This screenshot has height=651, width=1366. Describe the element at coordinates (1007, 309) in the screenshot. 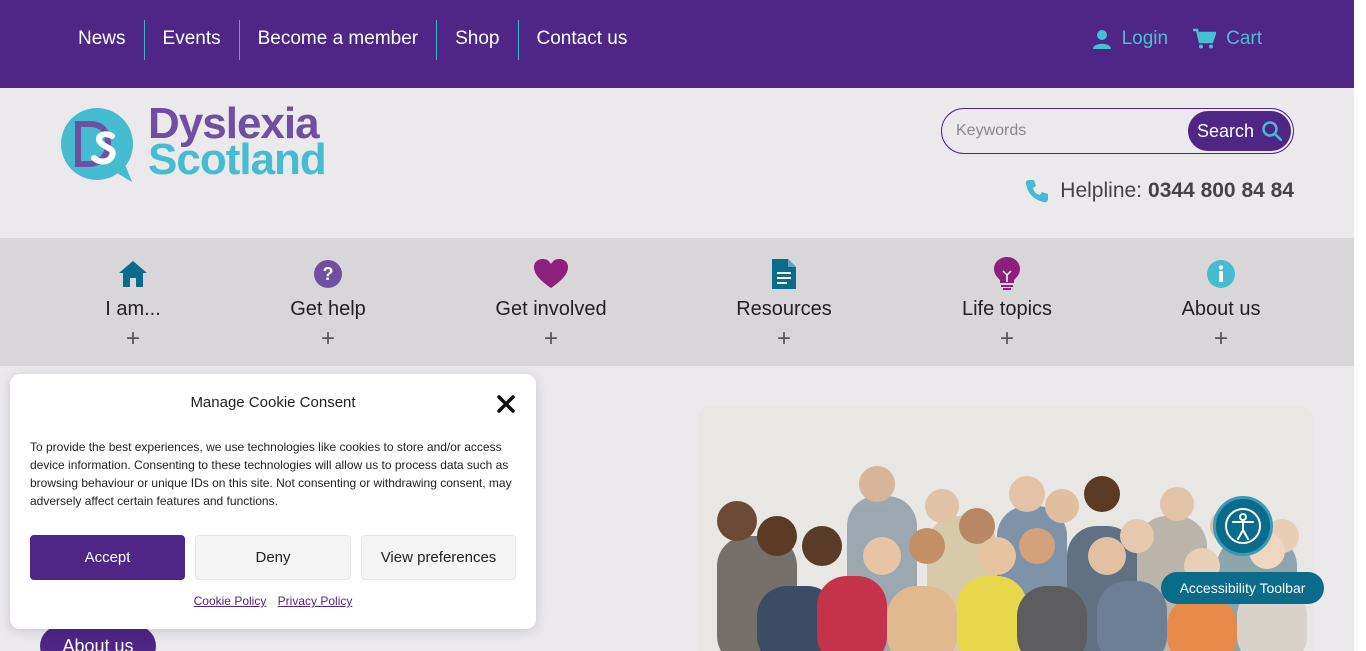

I see `nav-item-label: Life topics` at that location.